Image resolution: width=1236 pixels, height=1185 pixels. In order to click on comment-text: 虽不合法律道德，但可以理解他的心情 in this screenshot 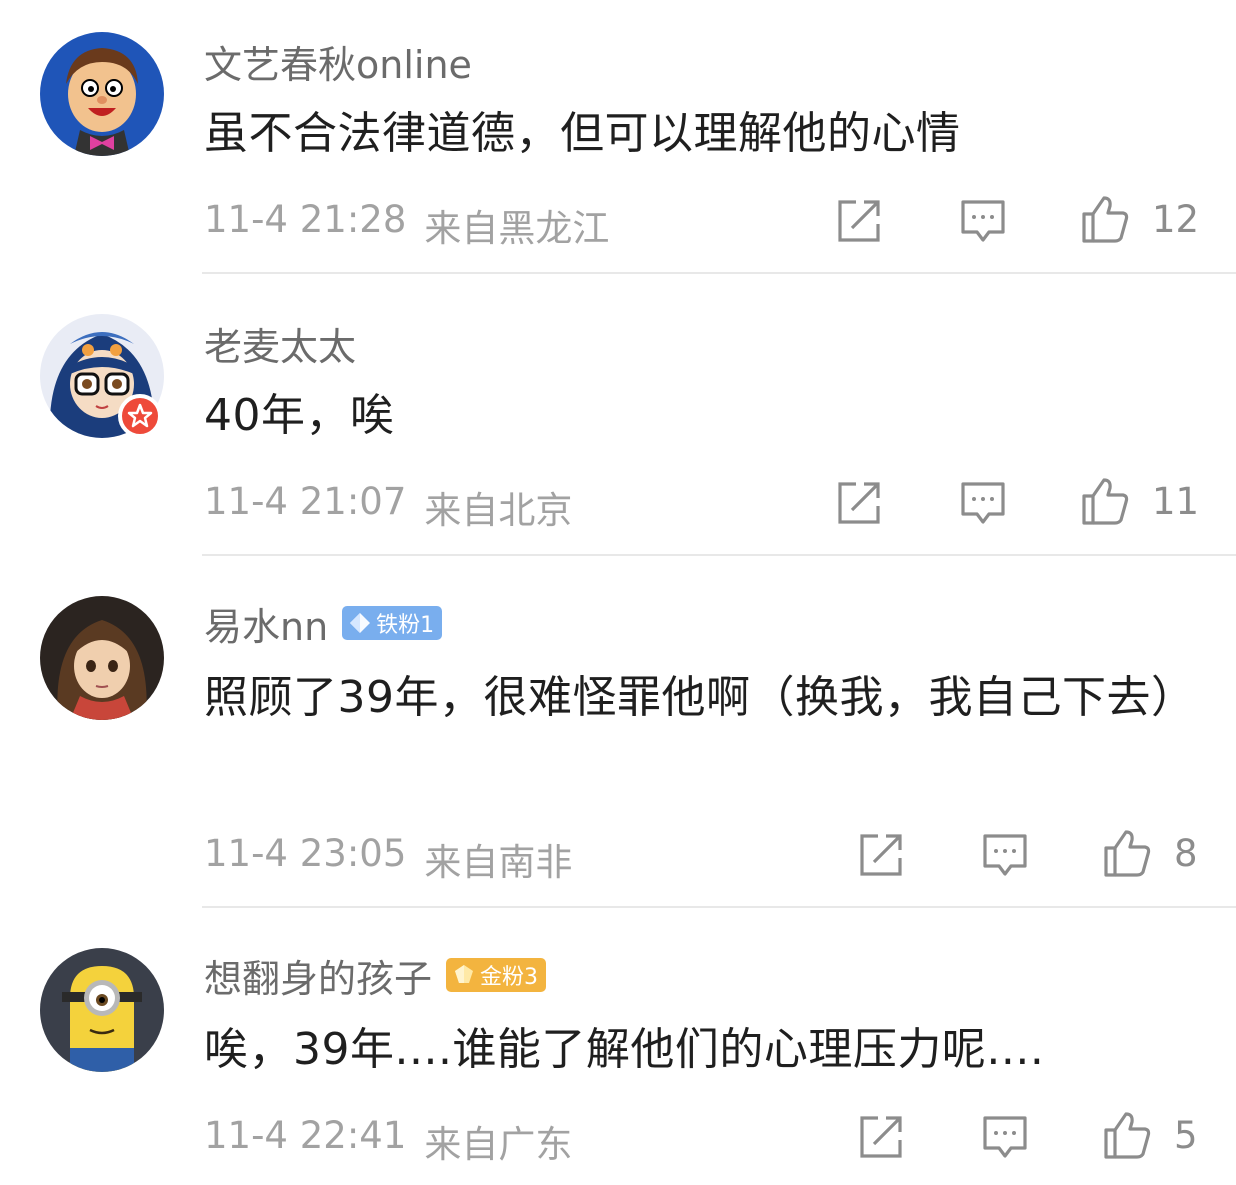, I will do `click(582, 133)`.